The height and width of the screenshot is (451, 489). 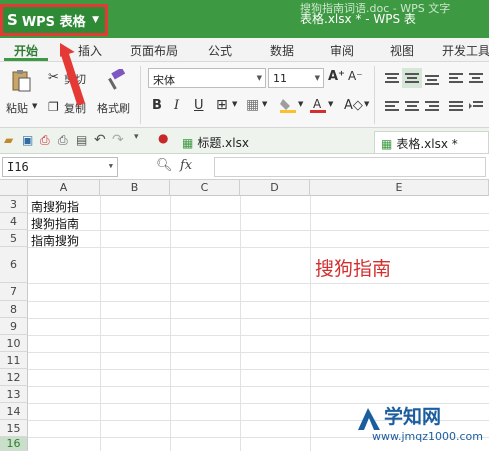 I want to click on ribbon-separator, so click(x=374, y=95).